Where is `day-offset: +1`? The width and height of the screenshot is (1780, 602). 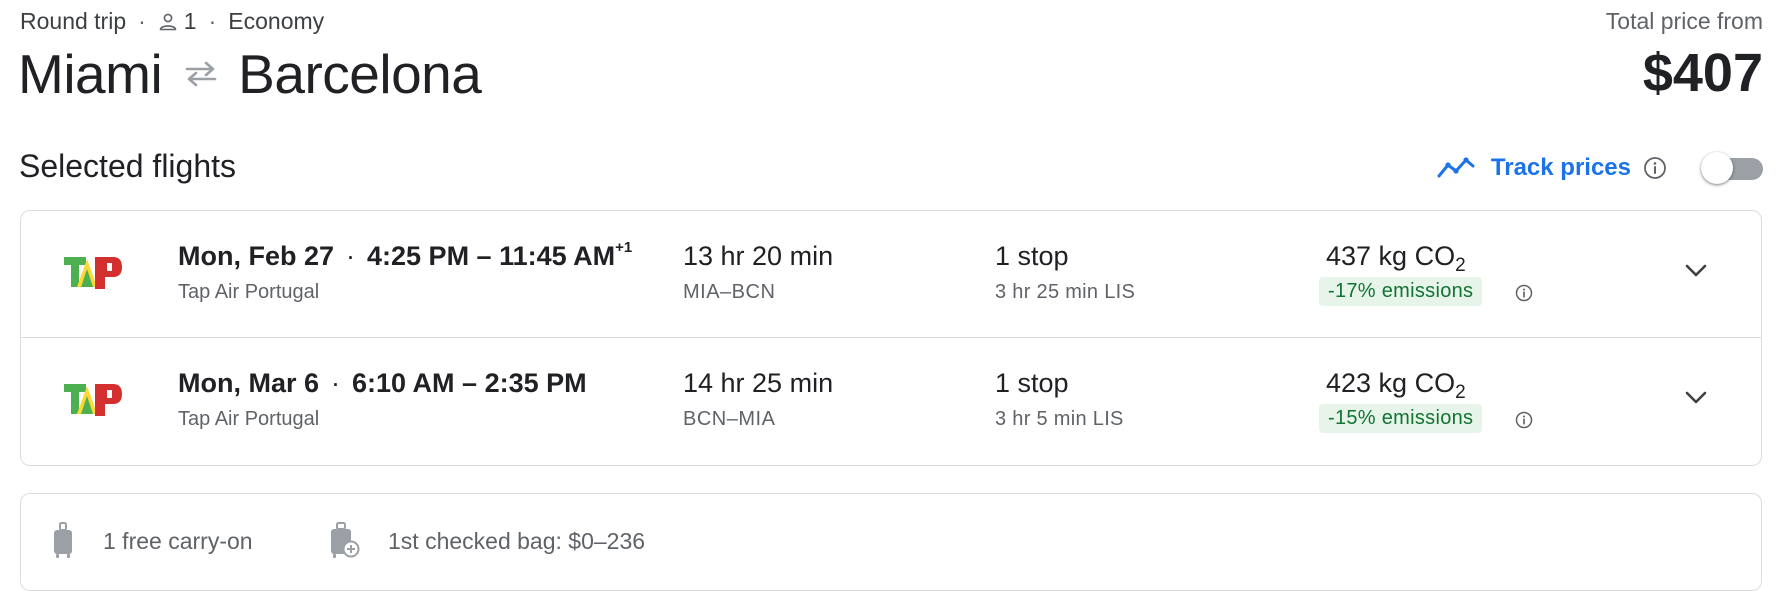 day-offset: +1 is located at coordinates (624, 247).